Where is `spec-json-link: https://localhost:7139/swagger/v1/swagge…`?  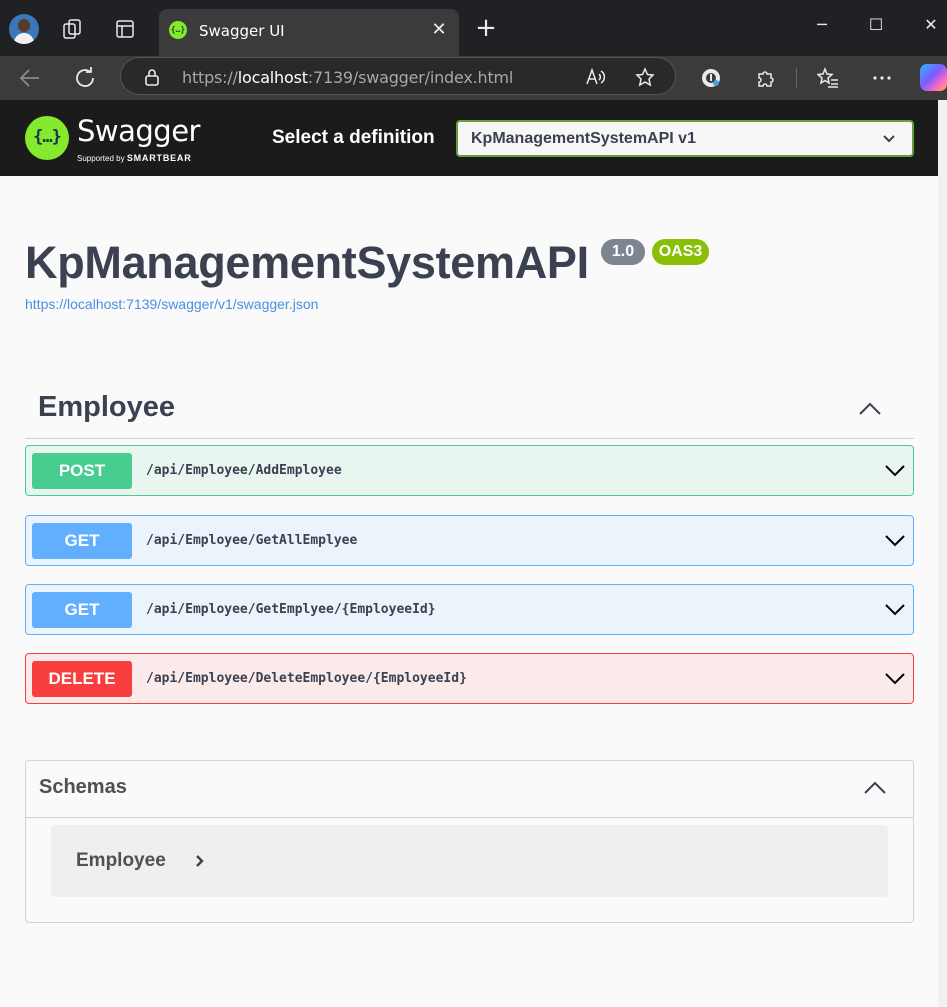 spec-json-link: https://localhost:7139/swagger/v1/swagge… is located at coordinates (171, 304).